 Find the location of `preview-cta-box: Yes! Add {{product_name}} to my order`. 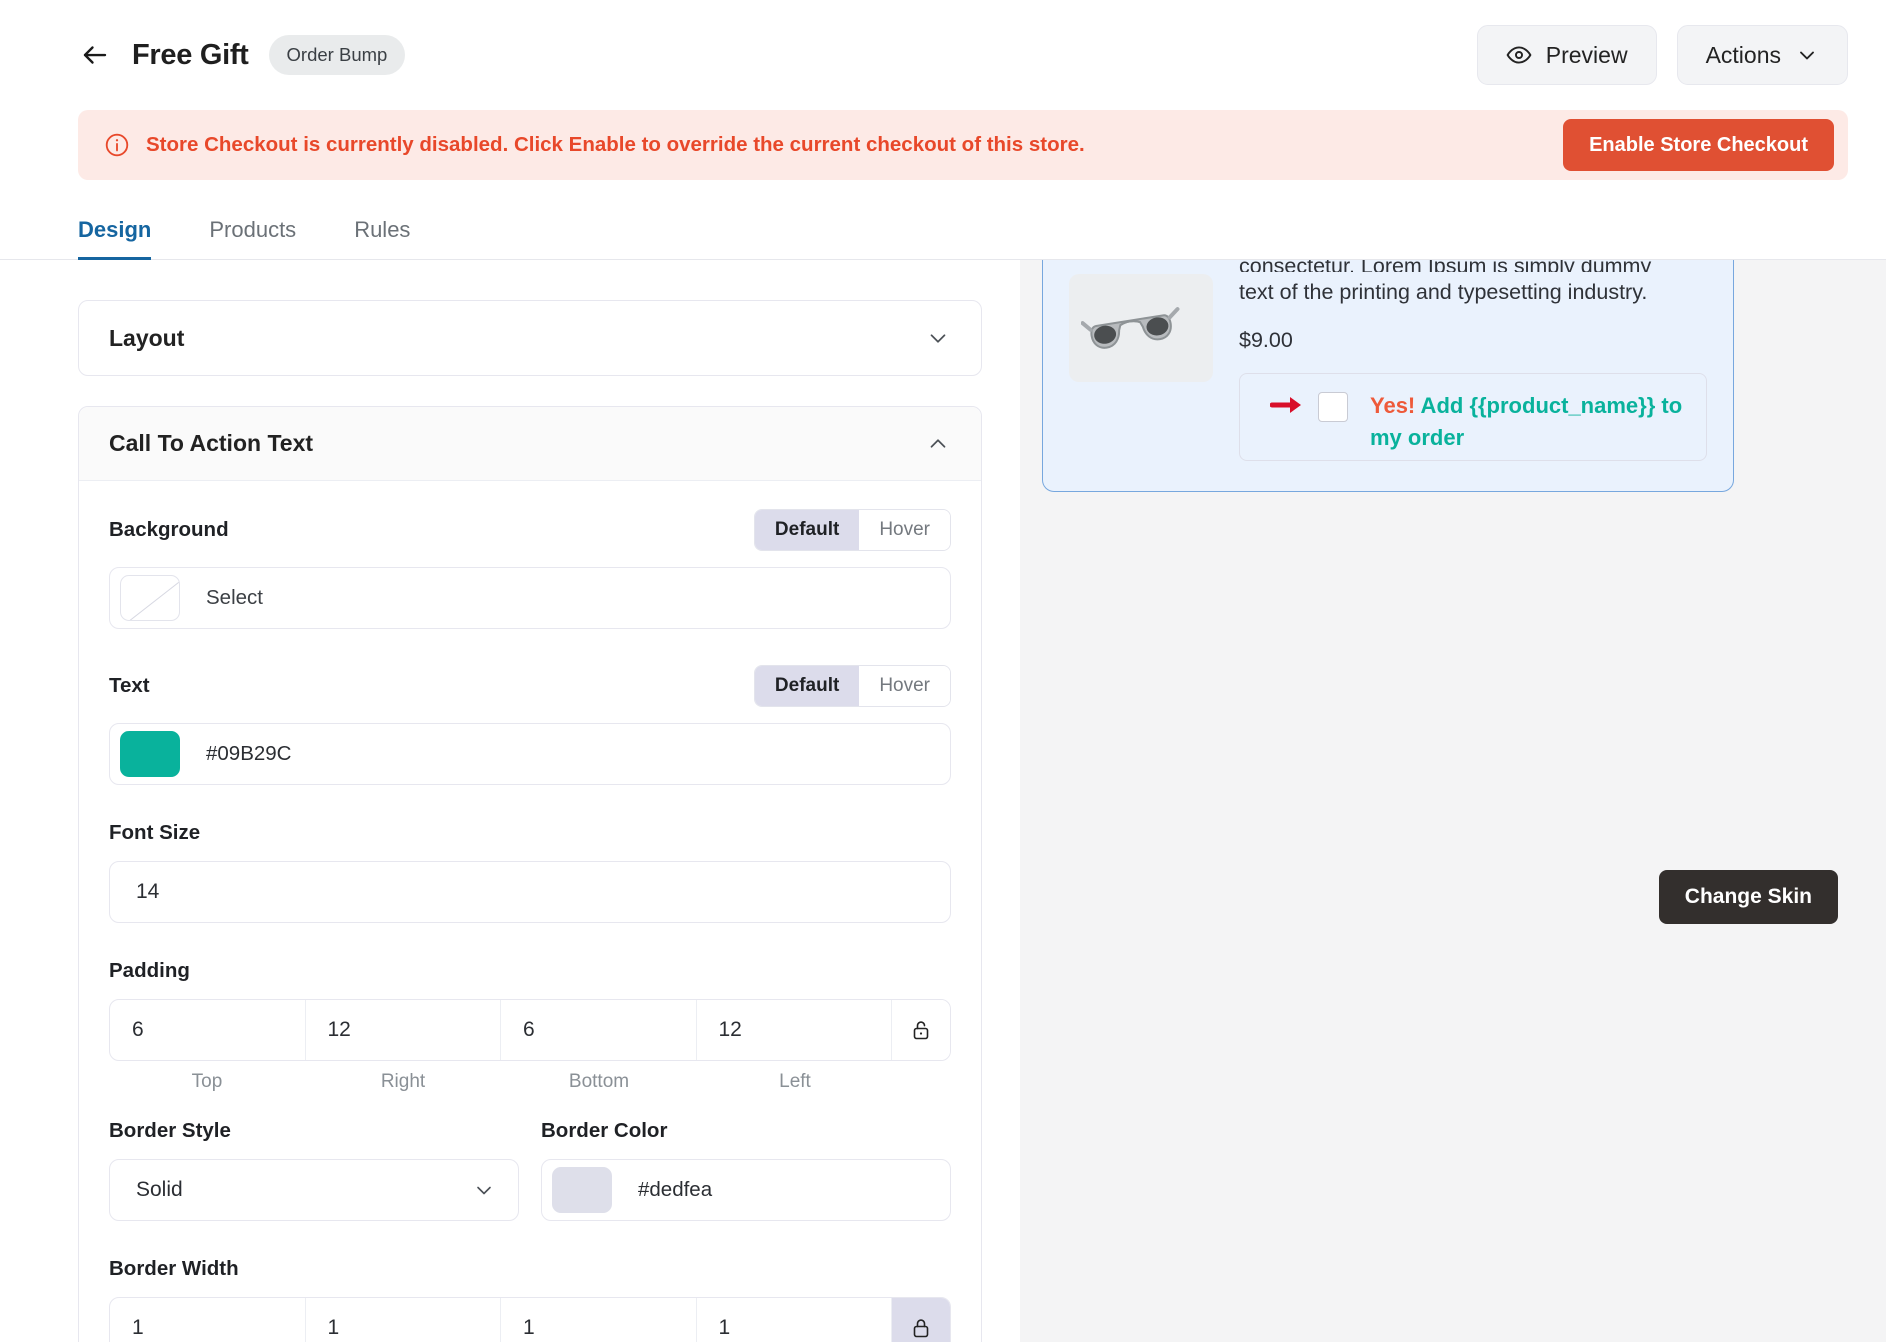

preview-cta-box: Yes! Add {{product_name}} to my order is located at coordinates (1473, 417).